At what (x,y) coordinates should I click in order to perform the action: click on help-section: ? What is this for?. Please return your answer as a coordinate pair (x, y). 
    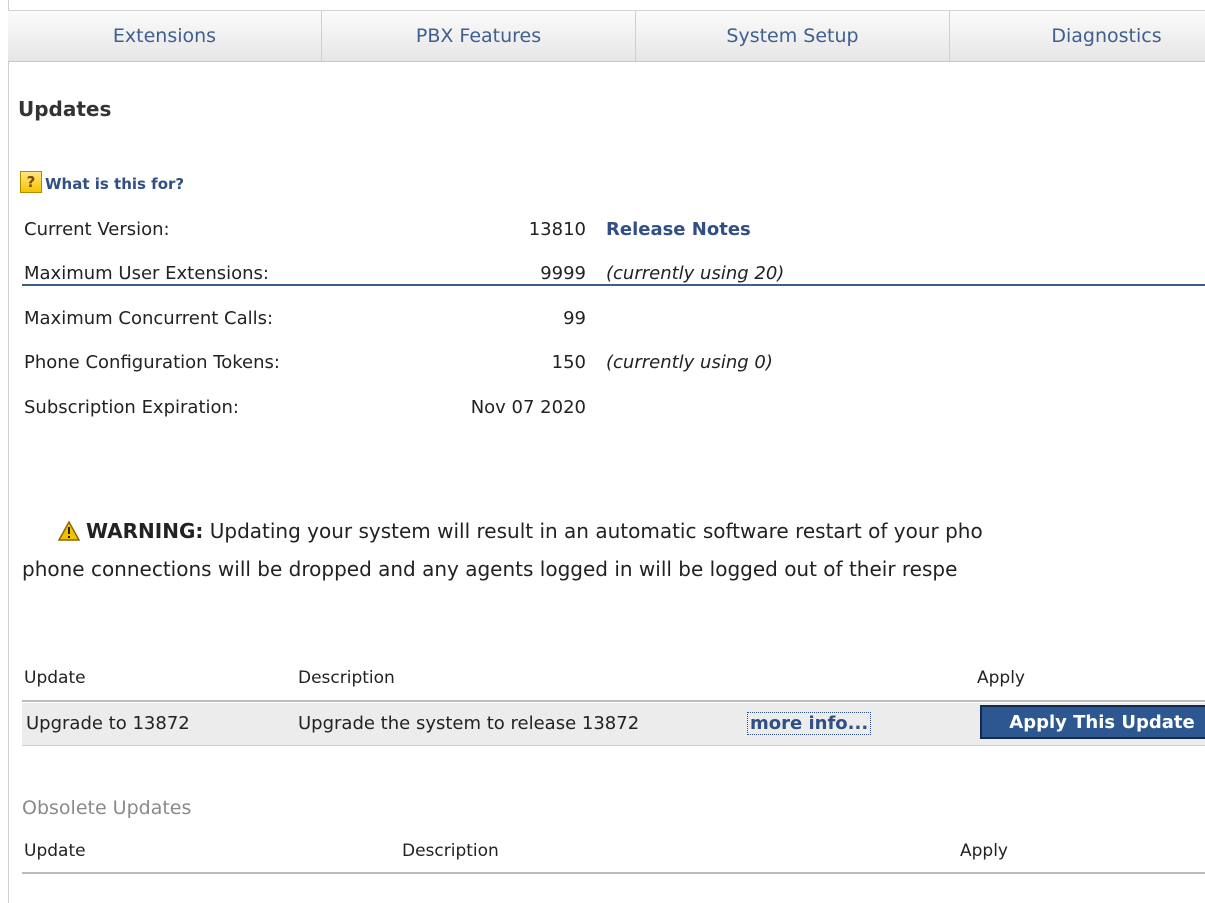
    Looking at the image, I should click on (102, 181).